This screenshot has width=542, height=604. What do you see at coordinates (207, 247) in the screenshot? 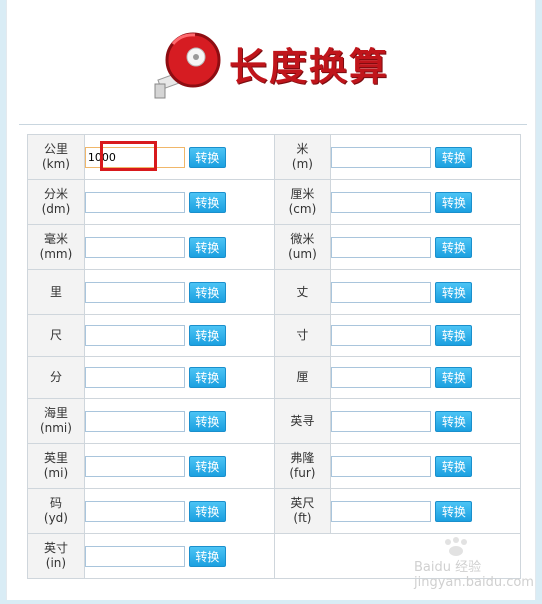
I see `convert-mm-button: 转换` at bounding box center [207, 247].